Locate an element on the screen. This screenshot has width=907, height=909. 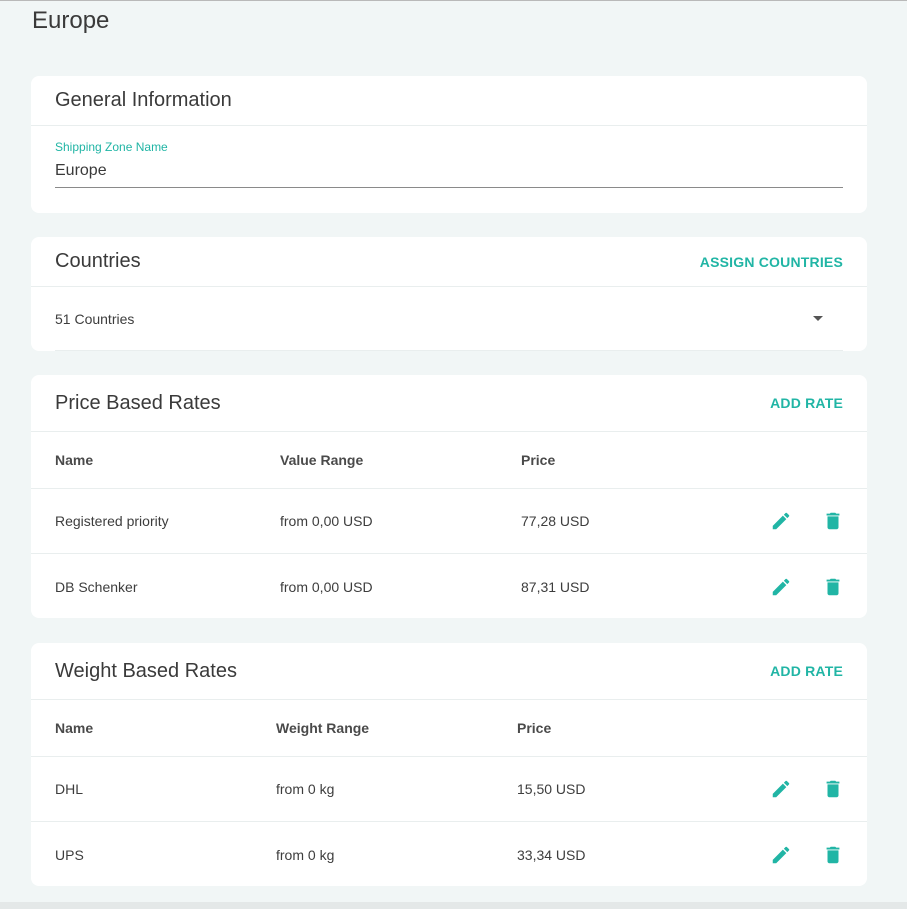
table-row: UPS from 0 kg 33,34 USD is located at coordinates (449, 854).